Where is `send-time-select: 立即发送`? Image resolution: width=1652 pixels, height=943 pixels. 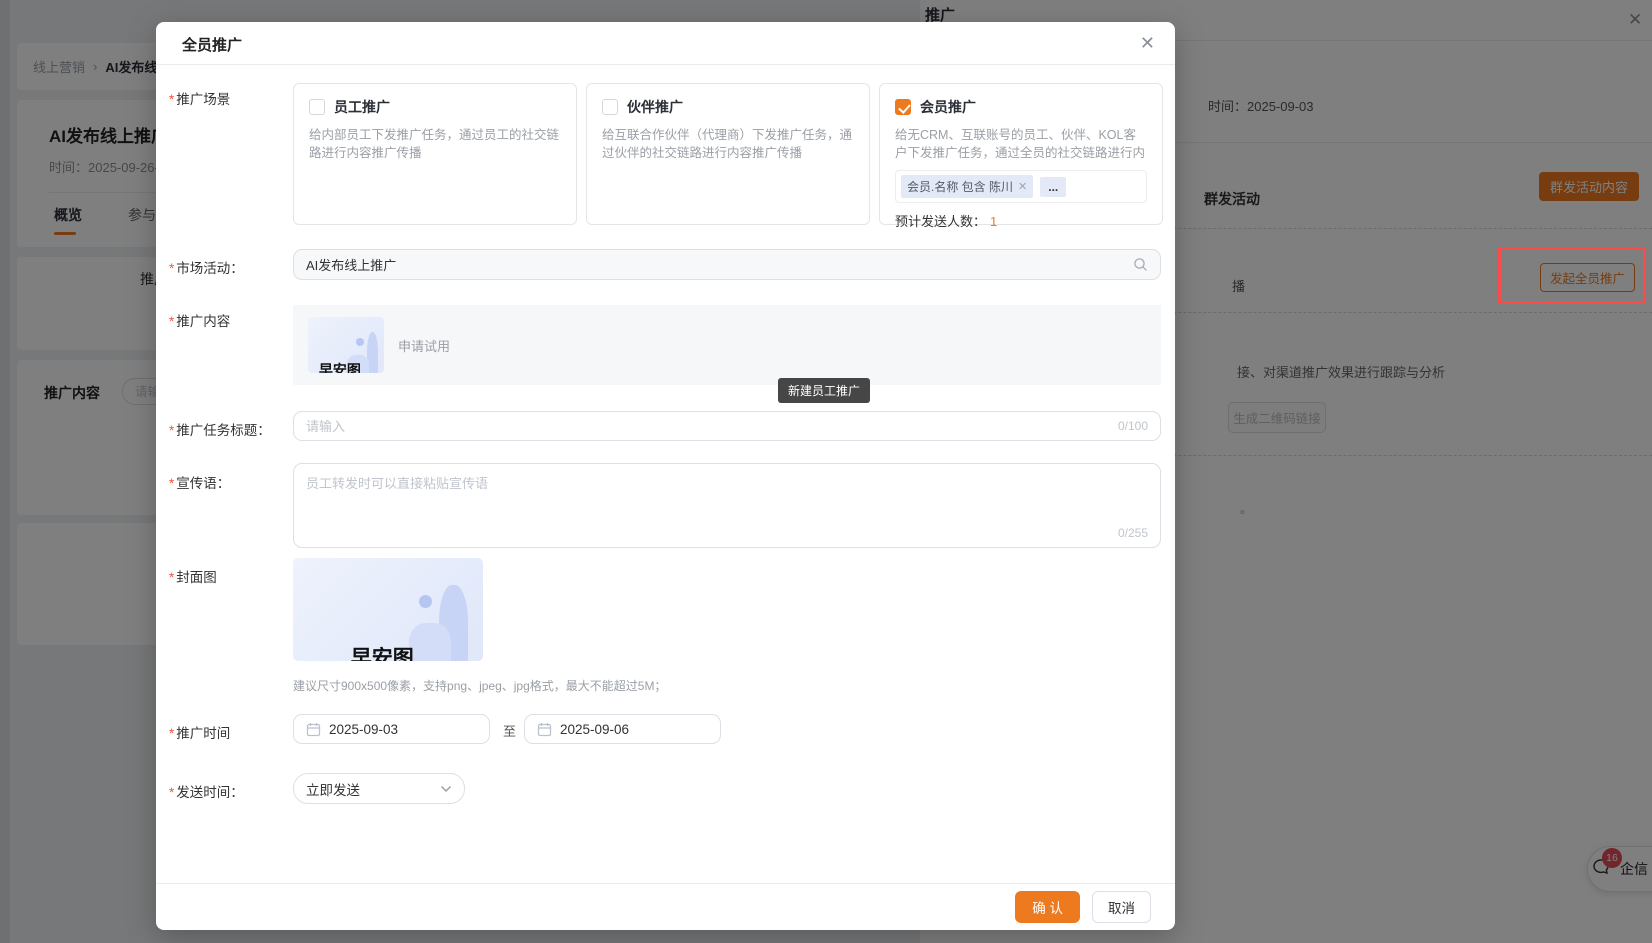 send-time-select: 立即发送 is located at coordinates (379, 788).